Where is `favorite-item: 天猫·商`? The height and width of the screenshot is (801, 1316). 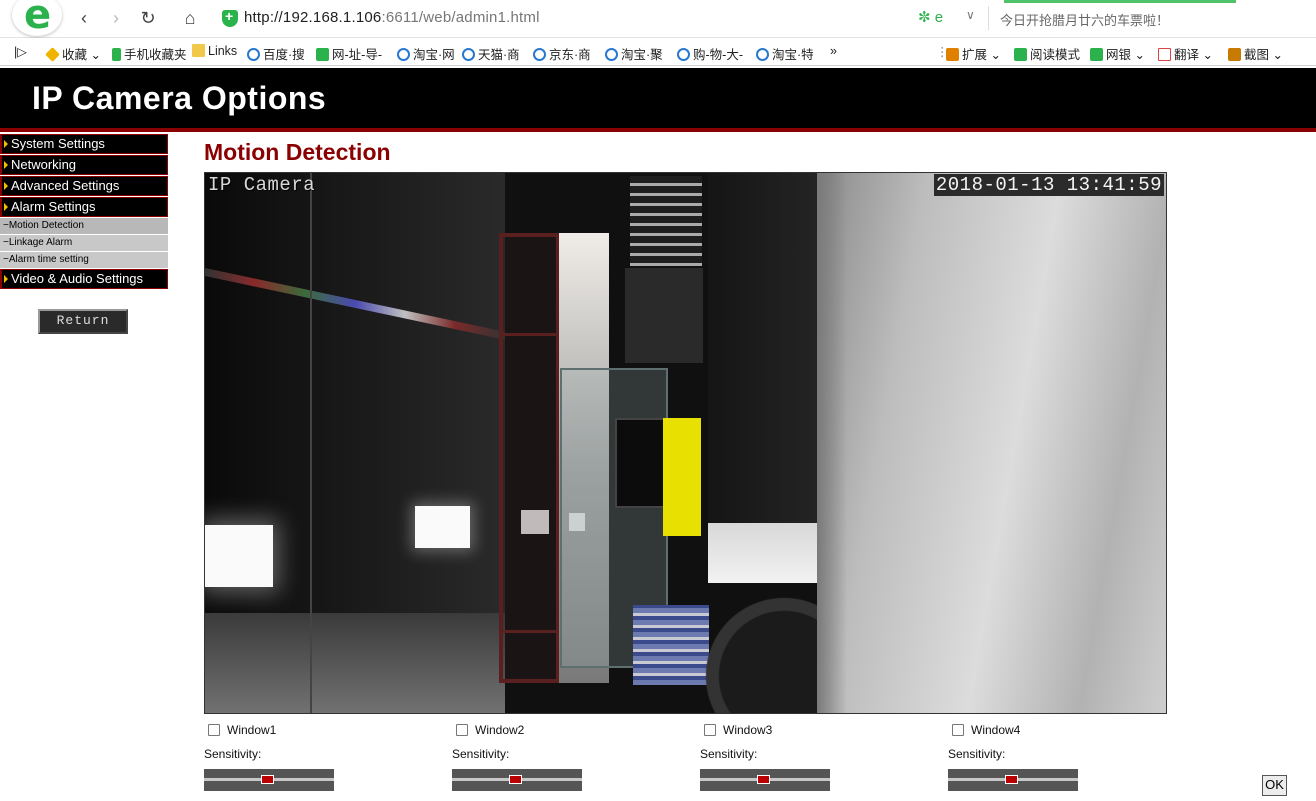 favorite-item: 天猫·商 is located at coordinates (491, 53).